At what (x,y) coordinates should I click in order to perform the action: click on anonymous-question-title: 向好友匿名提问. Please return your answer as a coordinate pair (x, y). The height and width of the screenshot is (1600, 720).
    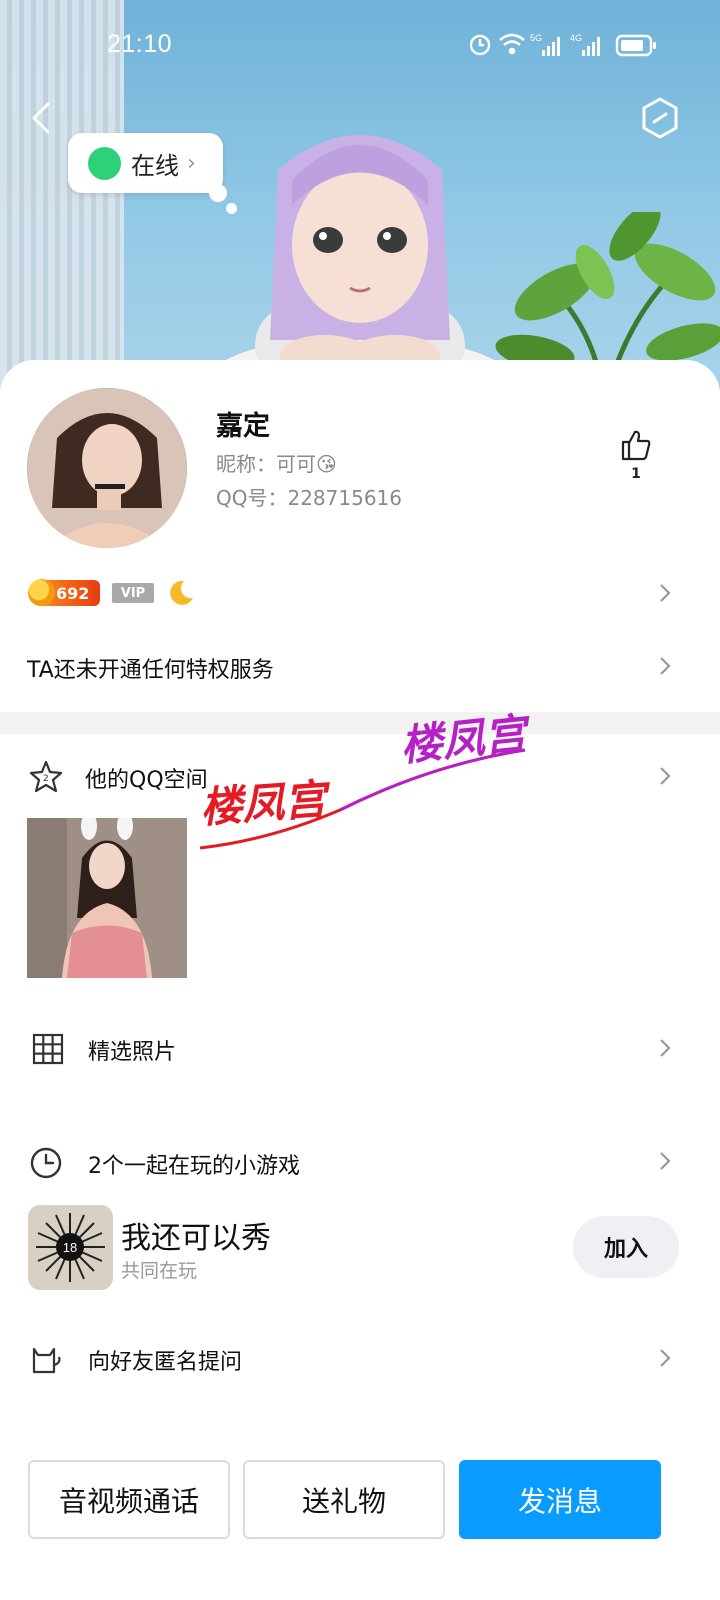
    Looking at the image, I should click on (165, 1360).